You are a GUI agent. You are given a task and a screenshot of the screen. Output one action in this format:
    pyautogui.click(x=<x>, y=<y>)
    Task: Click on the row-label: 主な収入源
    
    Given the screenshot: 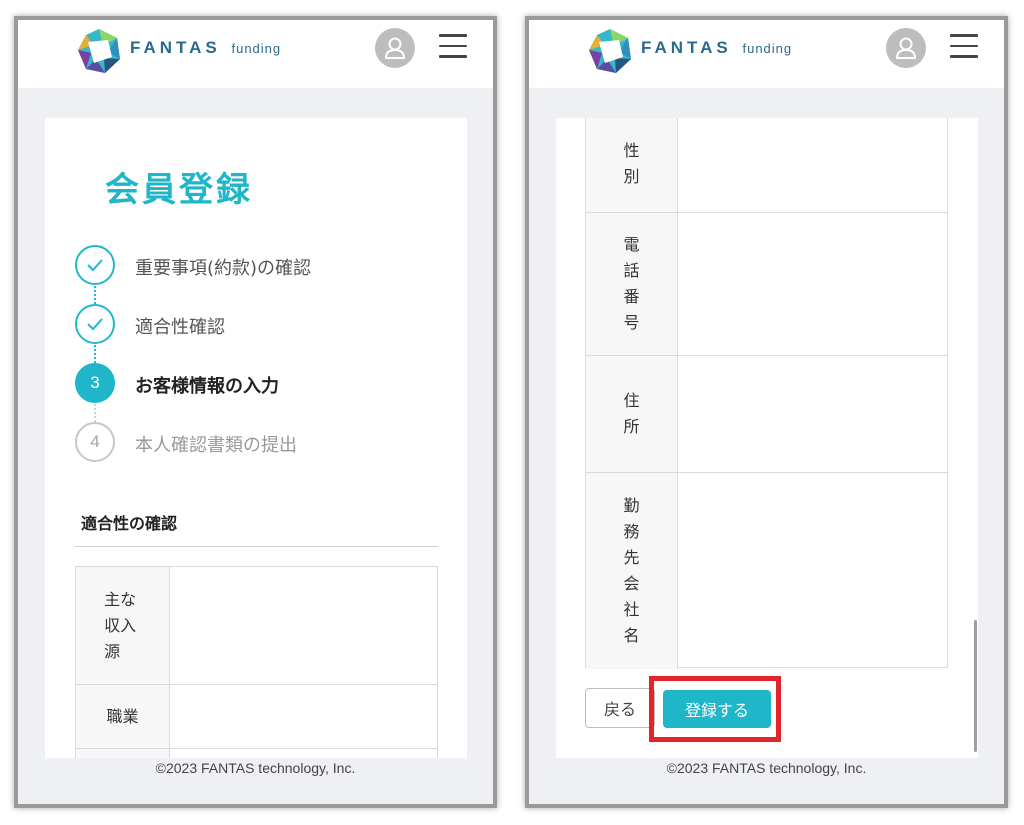 What is the action you would take?
    pyautogui.click(x=123, y=625)
    